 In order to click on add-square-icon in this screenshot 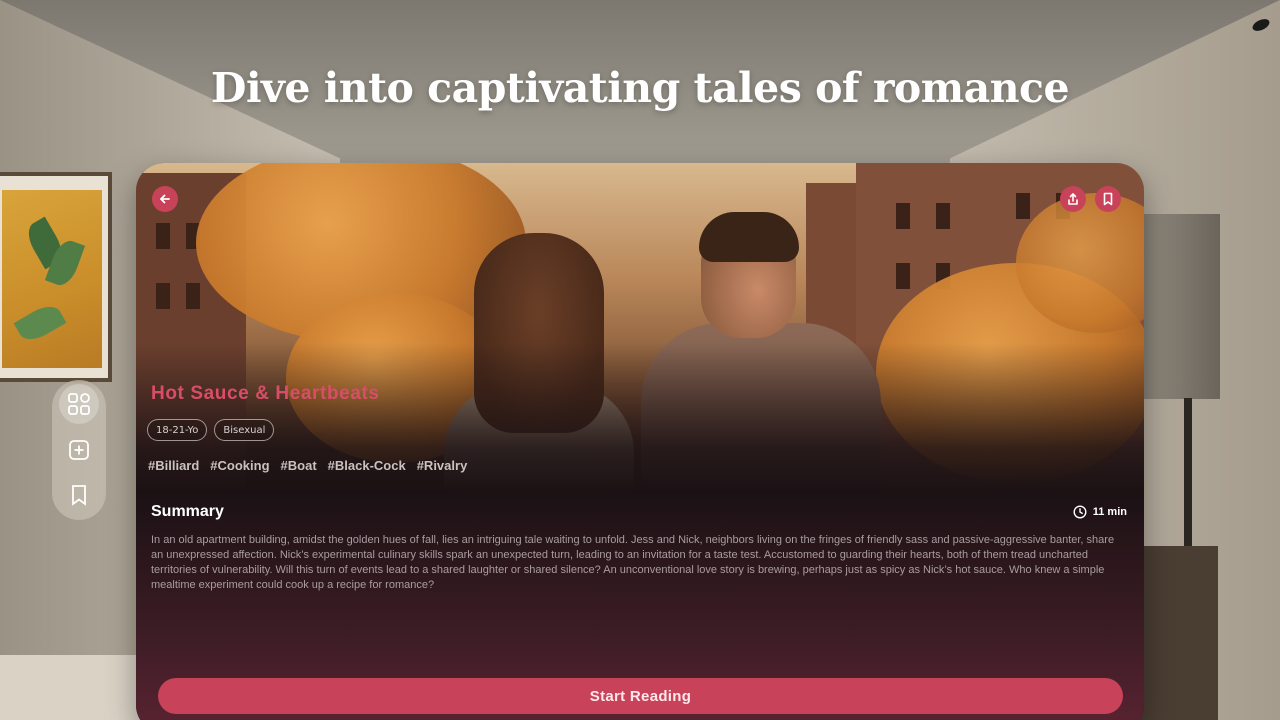, I will do `click(79, 450)`.